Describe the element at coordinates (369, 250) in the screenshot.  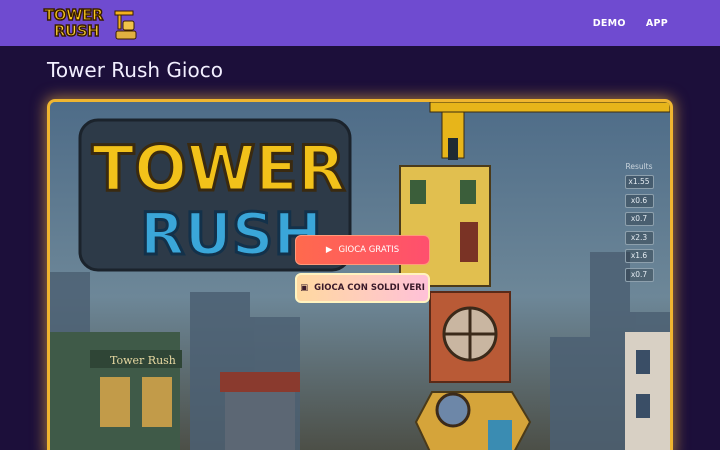
I see `play-free-label: GIOCA GRATIS` at that location.